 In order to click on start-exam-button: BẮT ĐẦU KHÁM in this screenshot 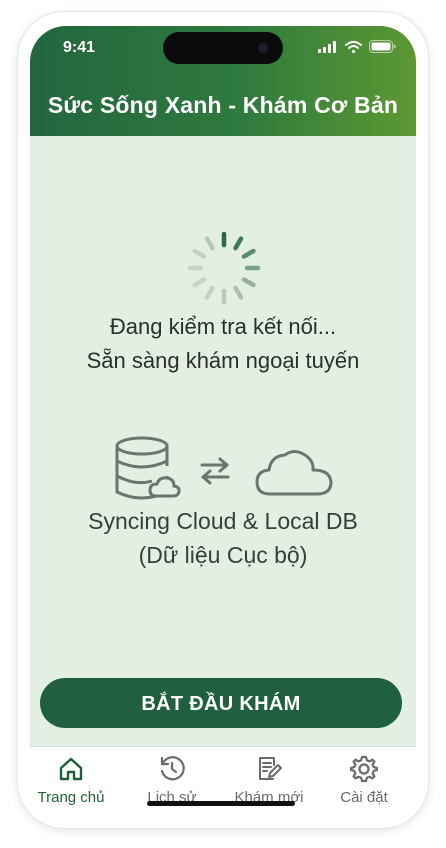, I will do `click(221, 703)`.